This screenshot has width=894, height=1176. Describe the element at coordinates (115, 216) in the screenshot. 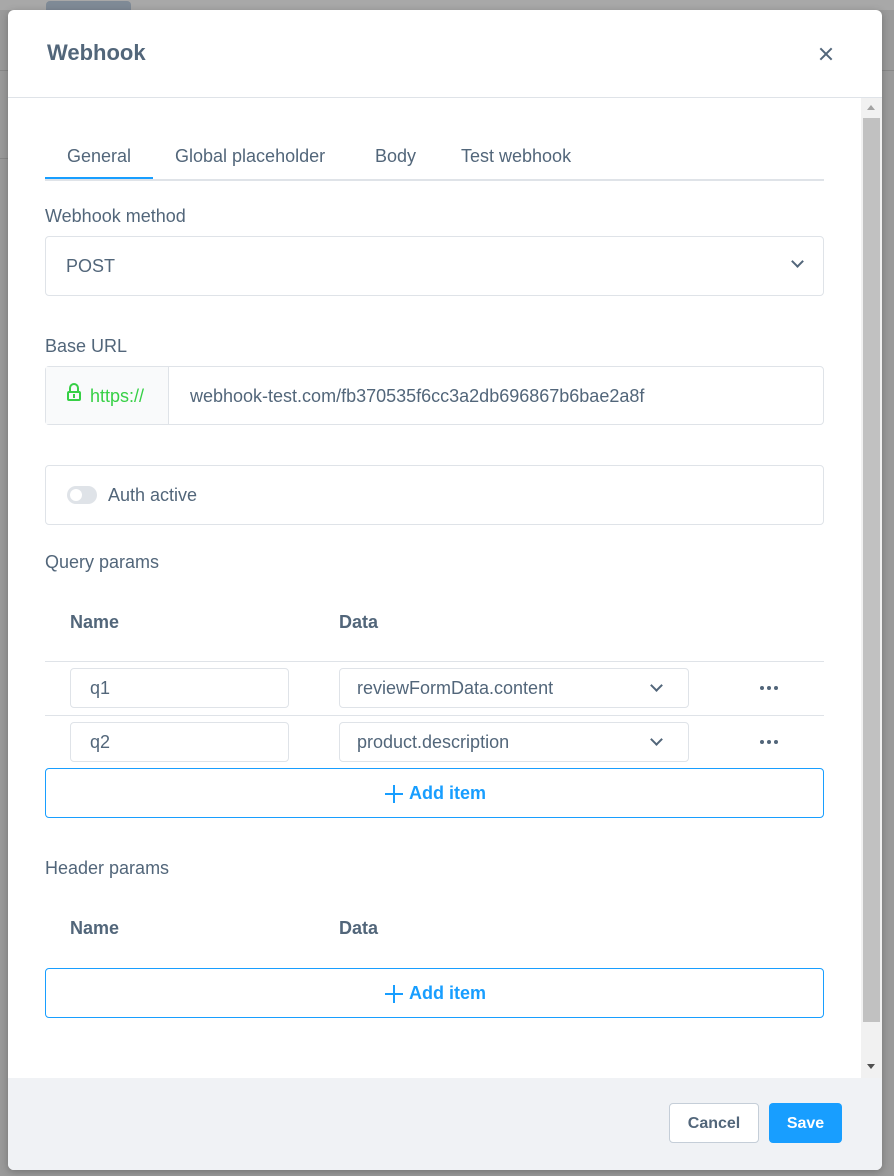

I see `webhook-method-label: Webhook method` at that location.